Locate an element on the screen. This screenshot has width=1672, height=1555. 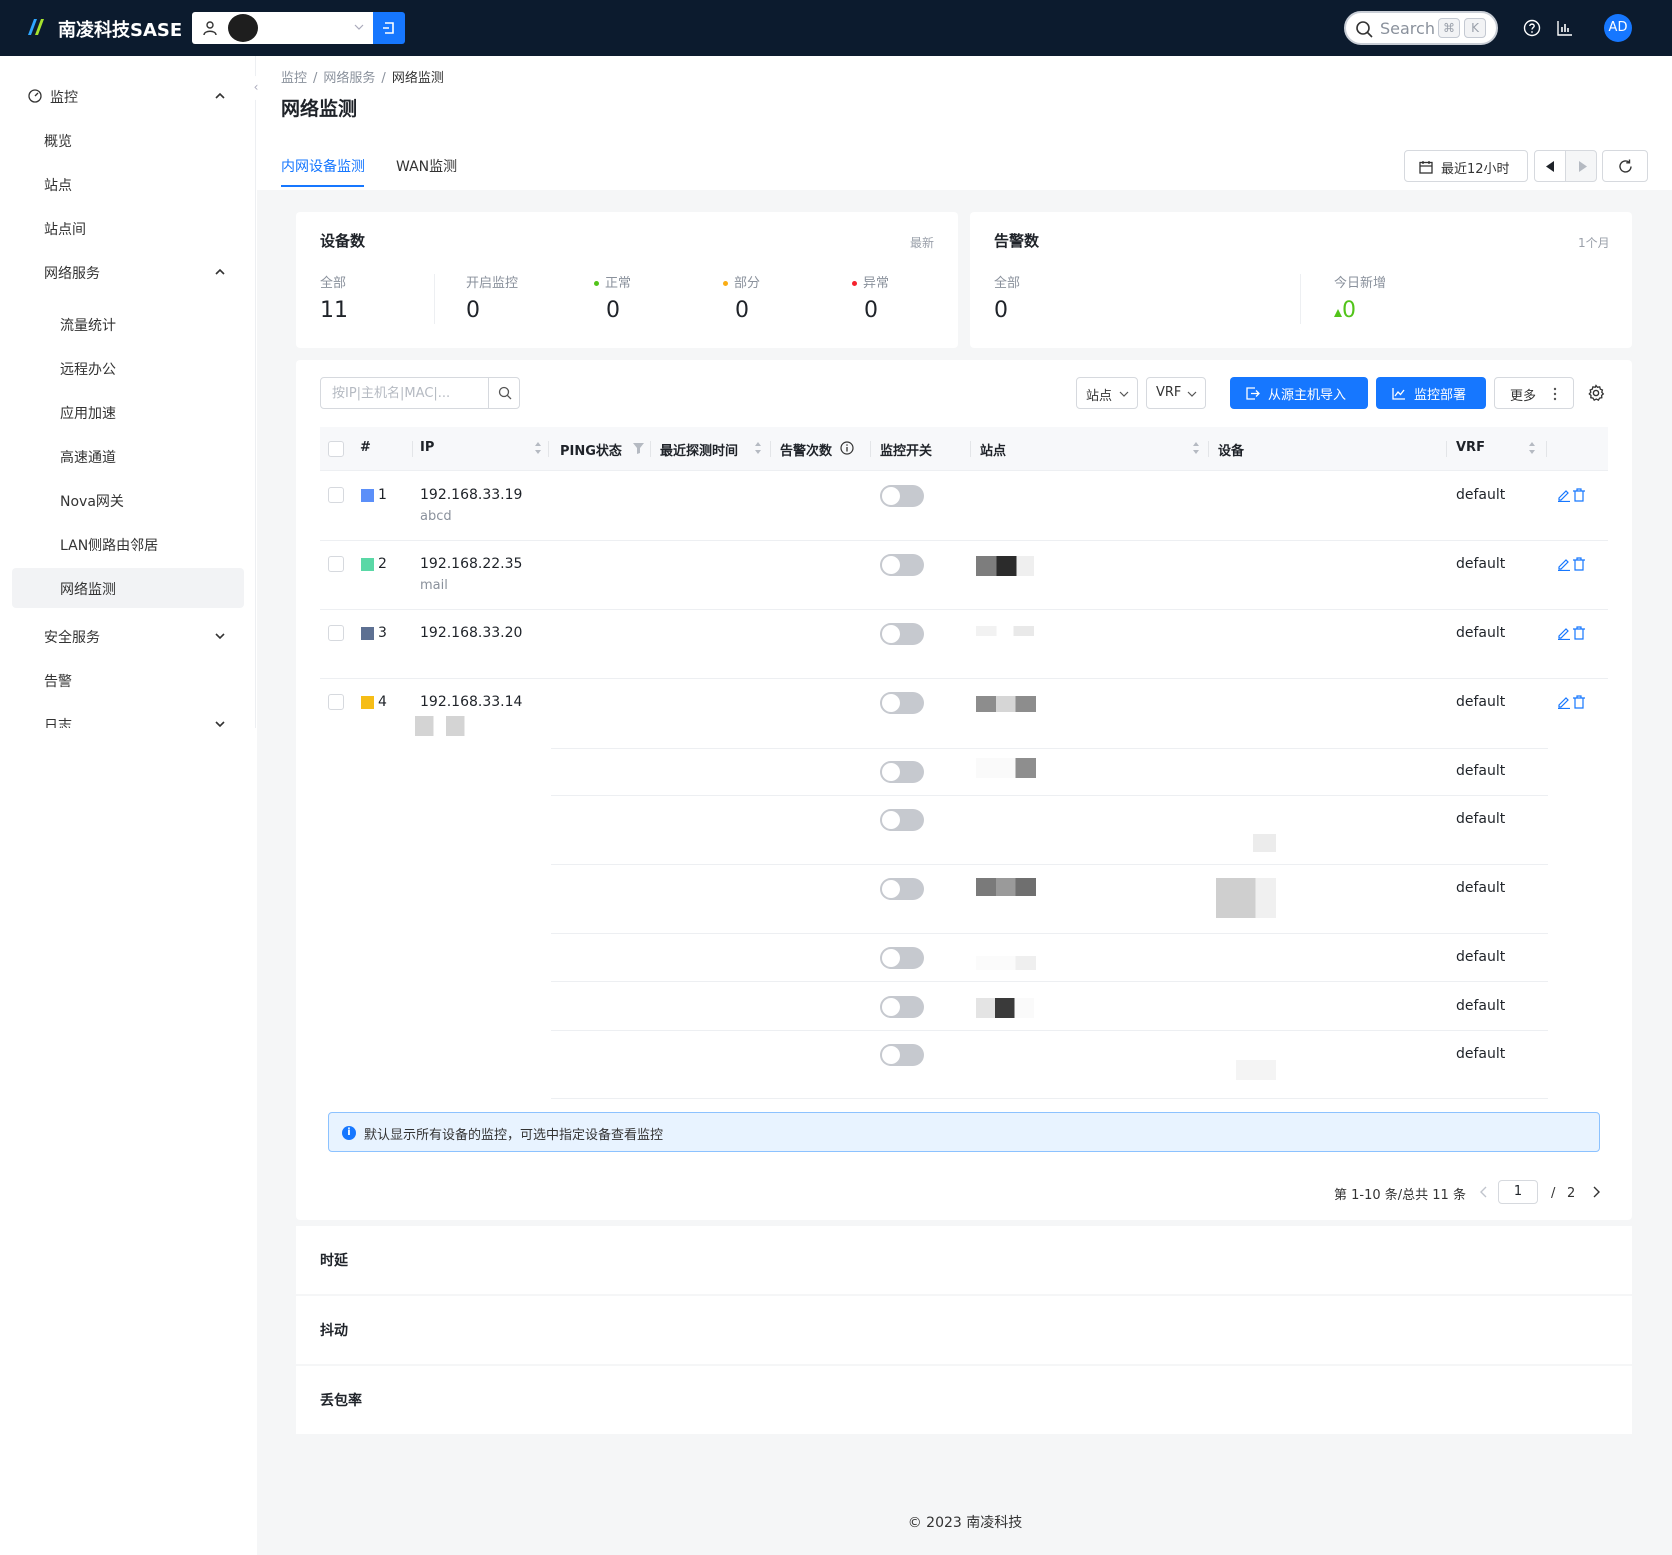
device-search-button is located at coordinates (504, 393).